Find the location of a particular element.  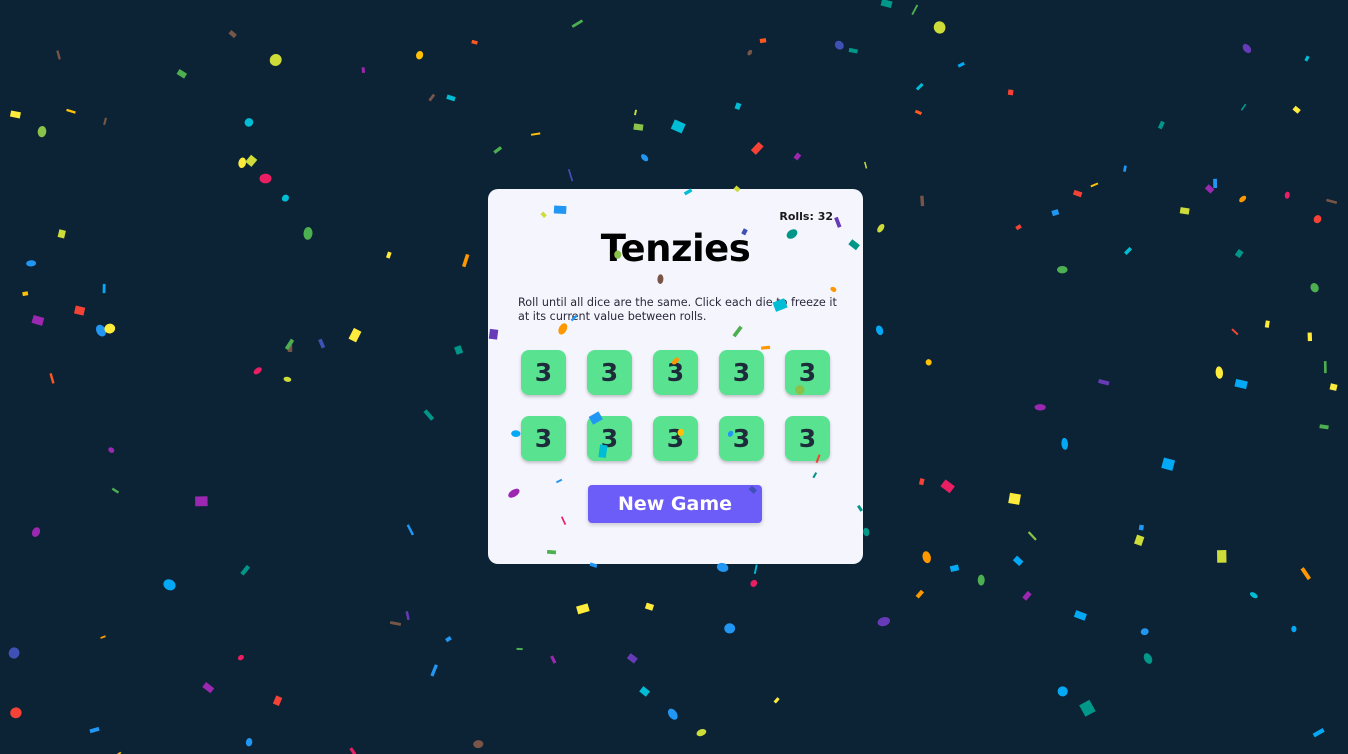

die-6: 3 is located at coordinates (543, 438).